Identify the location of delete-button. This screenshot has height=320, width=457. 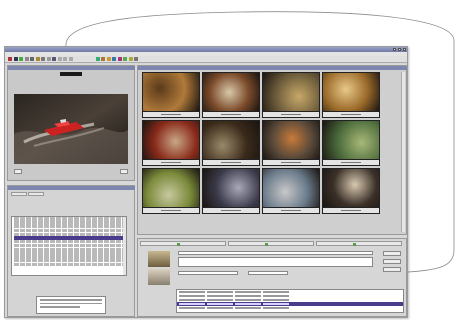
(392, 269).